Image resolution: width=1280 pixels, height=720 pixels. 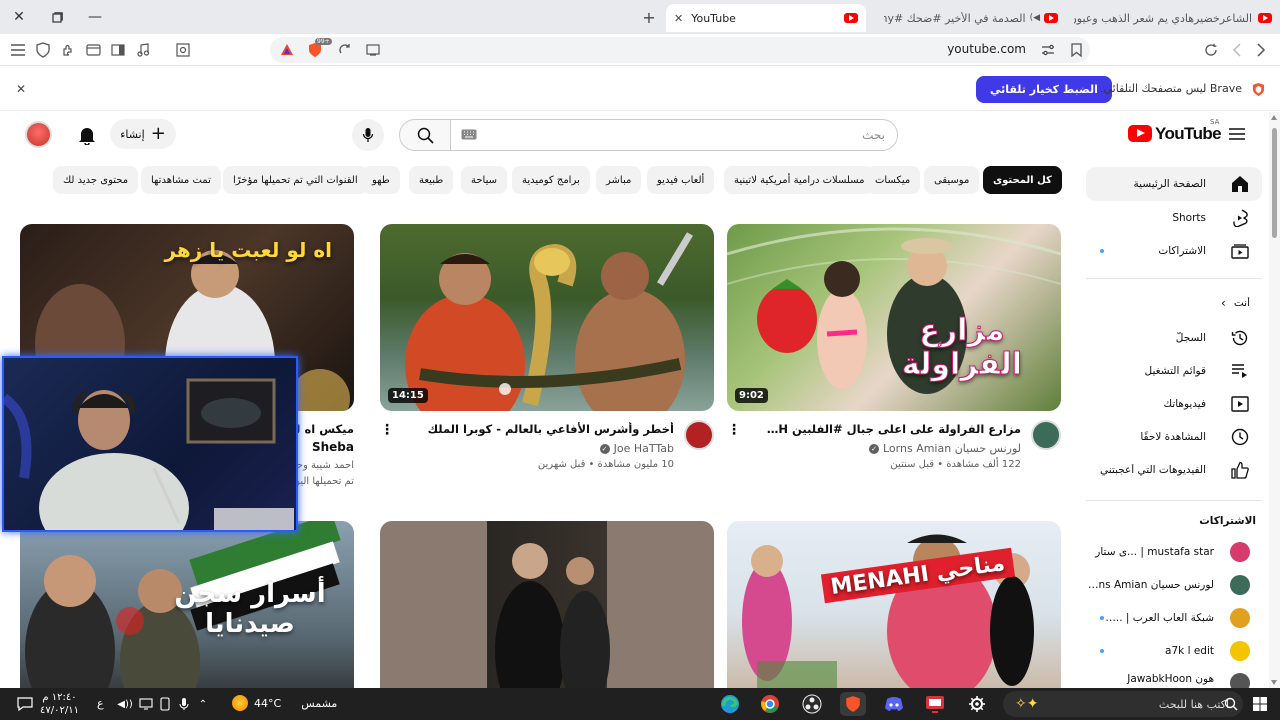 I want to click on account-avatar, so click(x=38, y=134).